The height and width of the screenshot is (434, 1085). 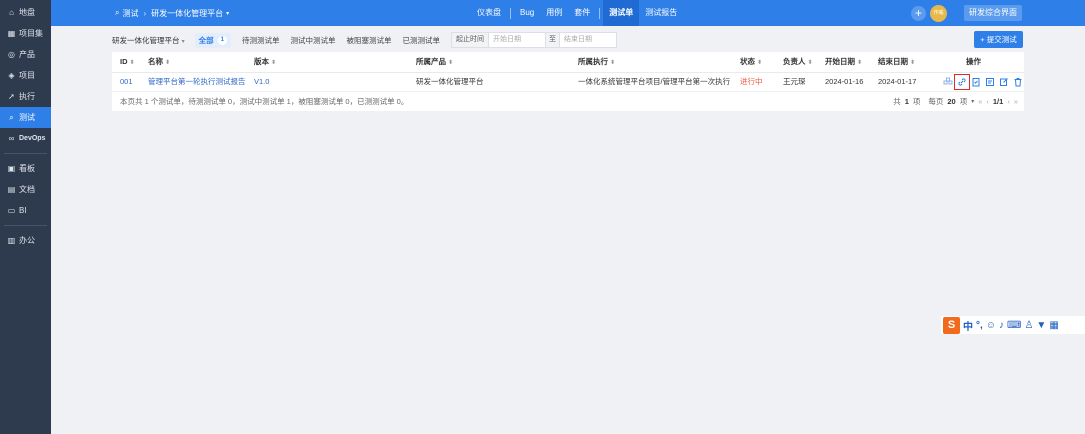 I want to click on submit-test-button: + 提交测试, so click(x=998, y=39).